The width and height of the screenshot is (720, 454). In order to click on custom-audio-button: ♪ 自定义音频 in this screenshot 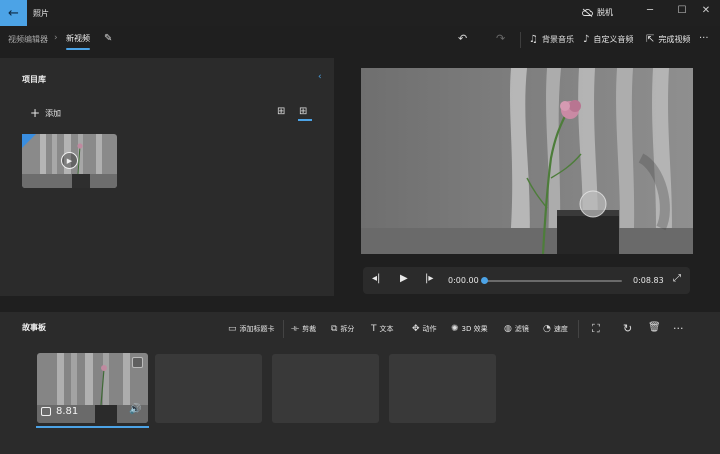, I will do `click(608, 39)`.